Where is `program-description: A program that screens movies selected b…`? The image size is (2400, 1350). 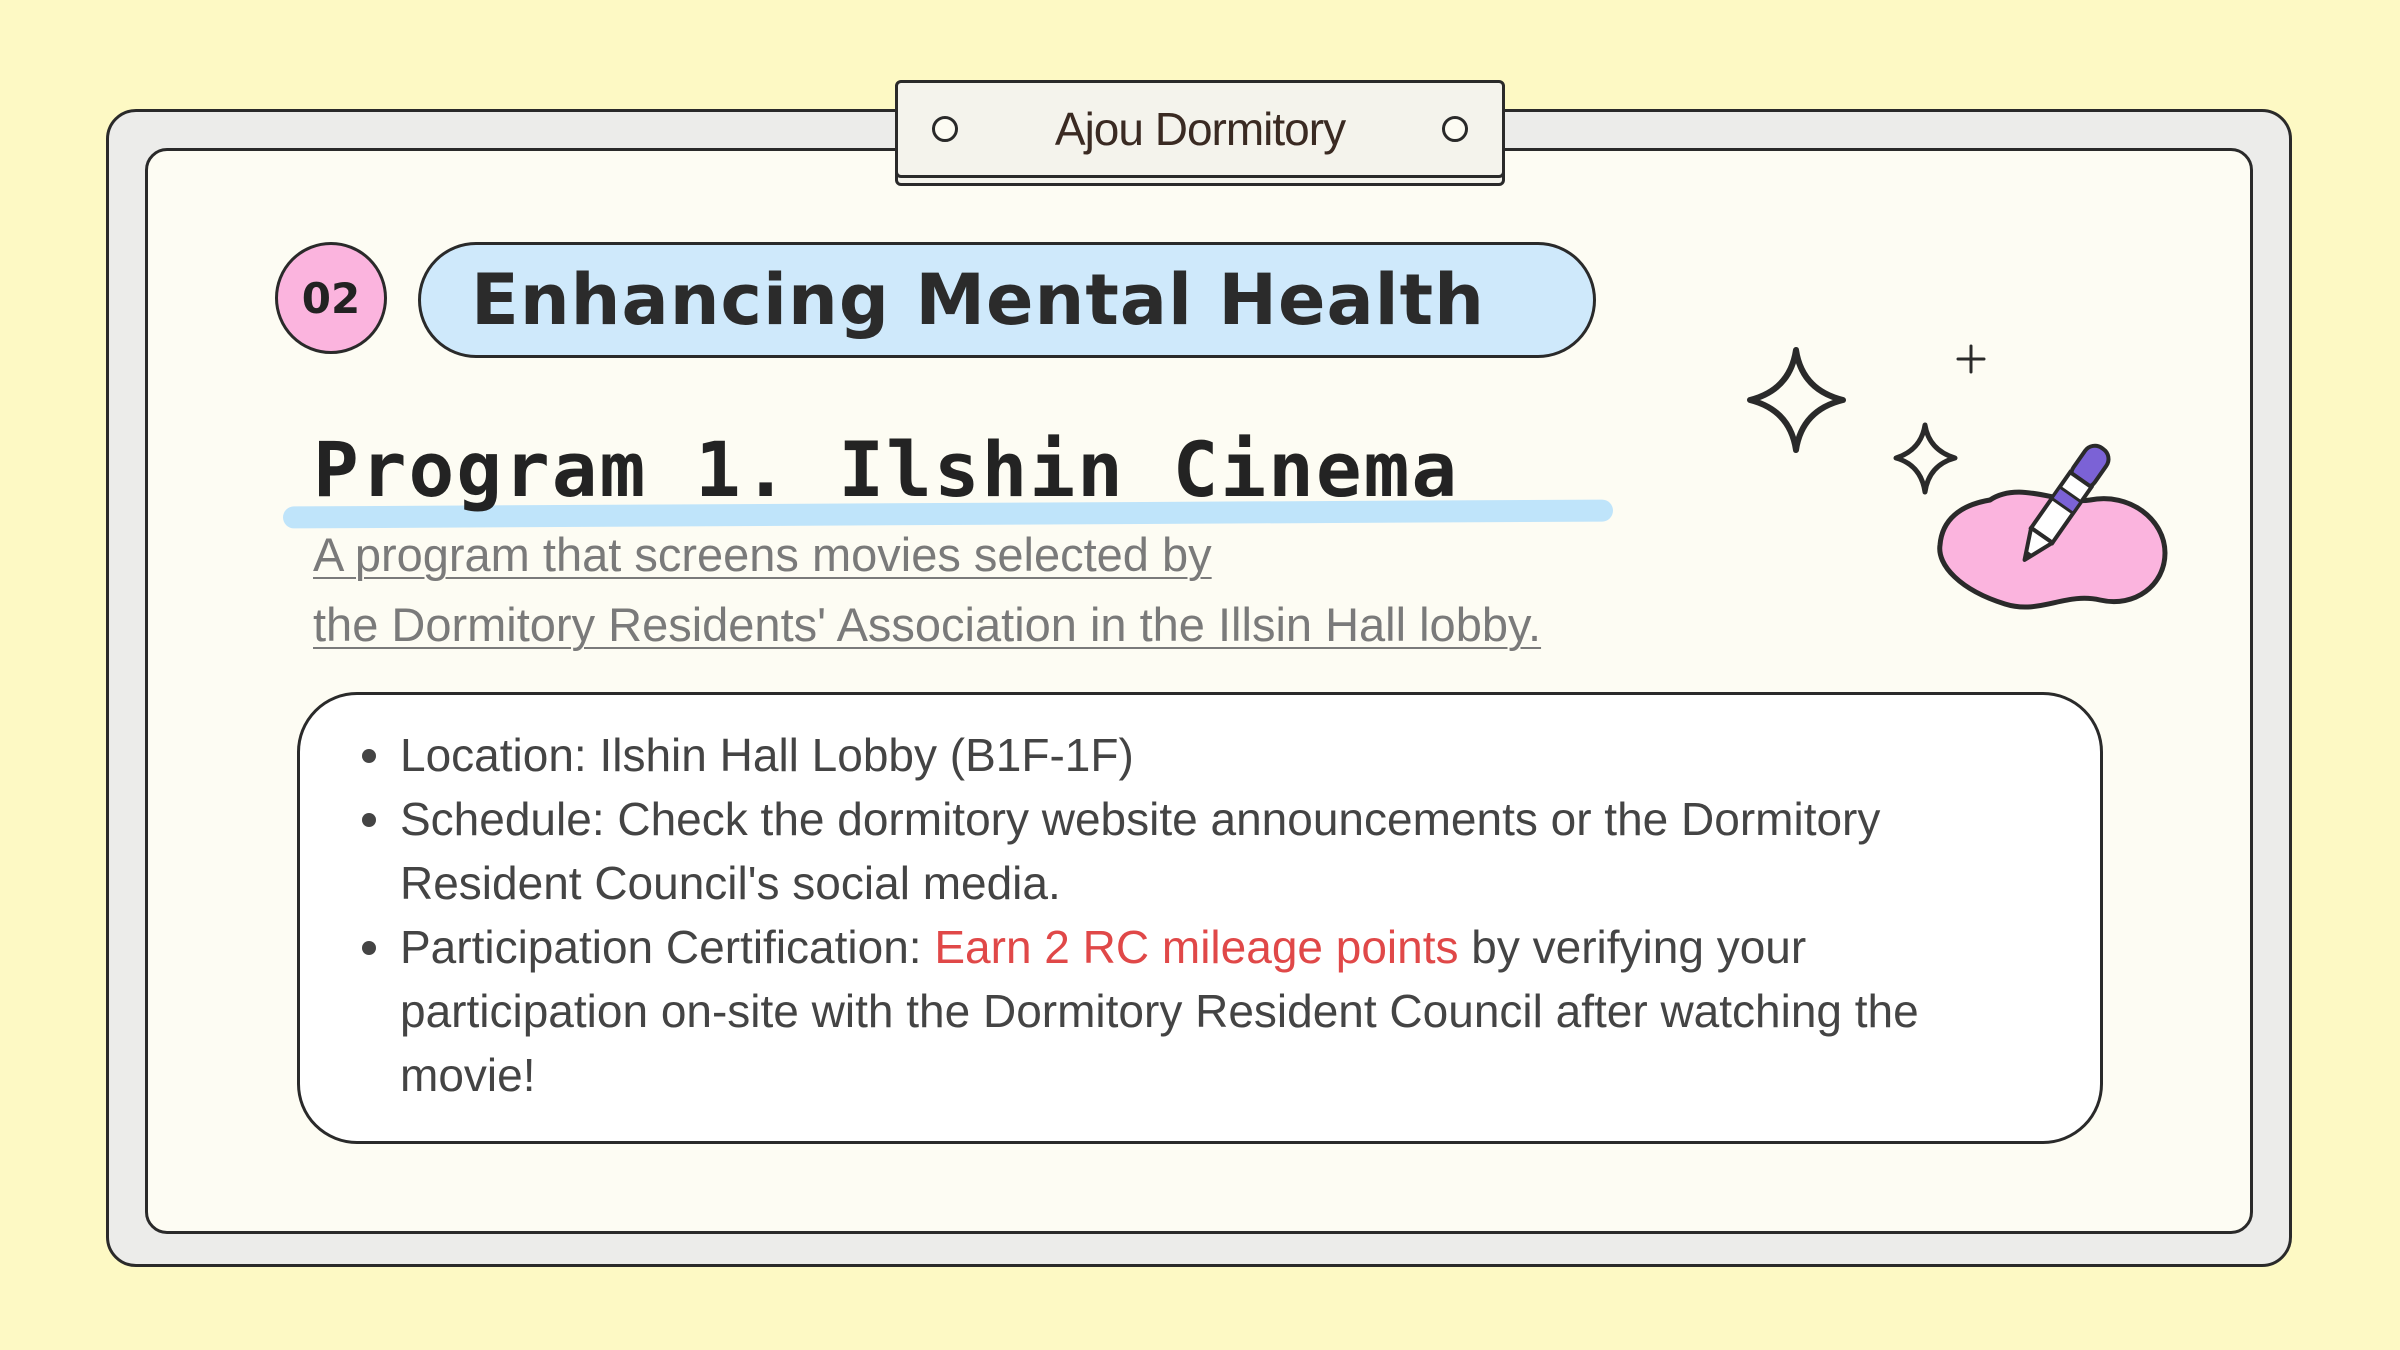
program-description: A program that screens movies selected b… is located at coordinates (1163, 590).